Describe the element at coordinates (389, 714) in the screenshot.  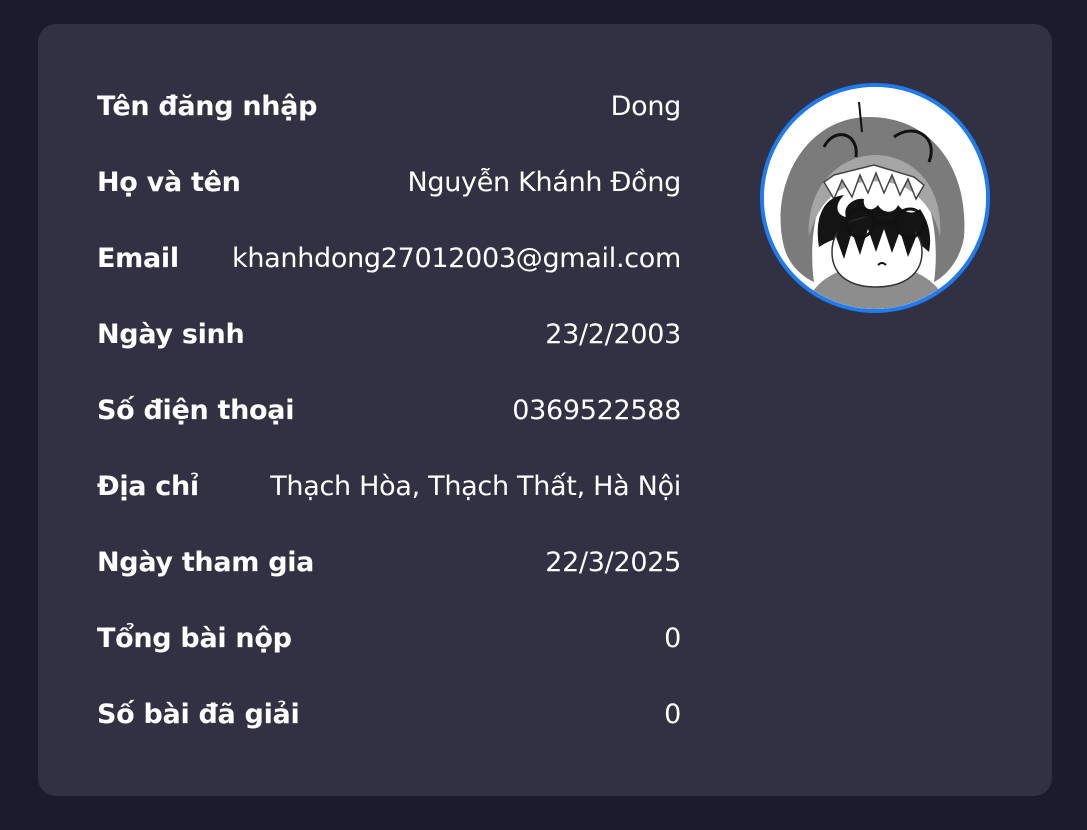
I see `field-row-solved: Số bài đã giải 0` at that location.